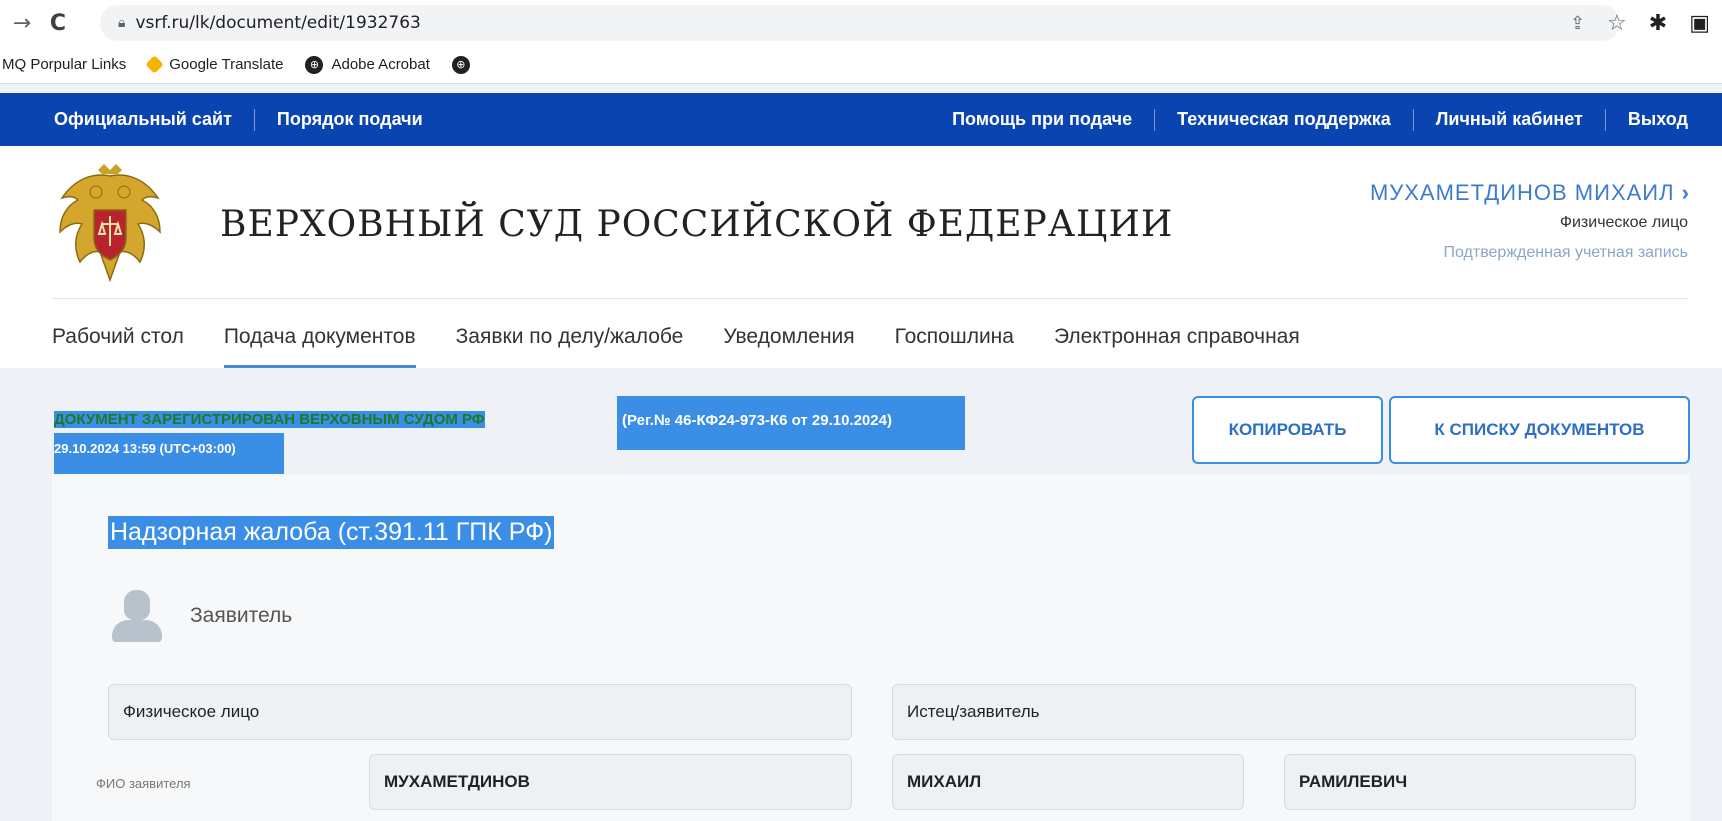 Image resolution: width=1722 pixels, height=821 pixels. Describe the element at coordinates (277, 23) in the screenshot. I see `url-text: vsrf.ru/lk/document/edit/1932763` at that location.